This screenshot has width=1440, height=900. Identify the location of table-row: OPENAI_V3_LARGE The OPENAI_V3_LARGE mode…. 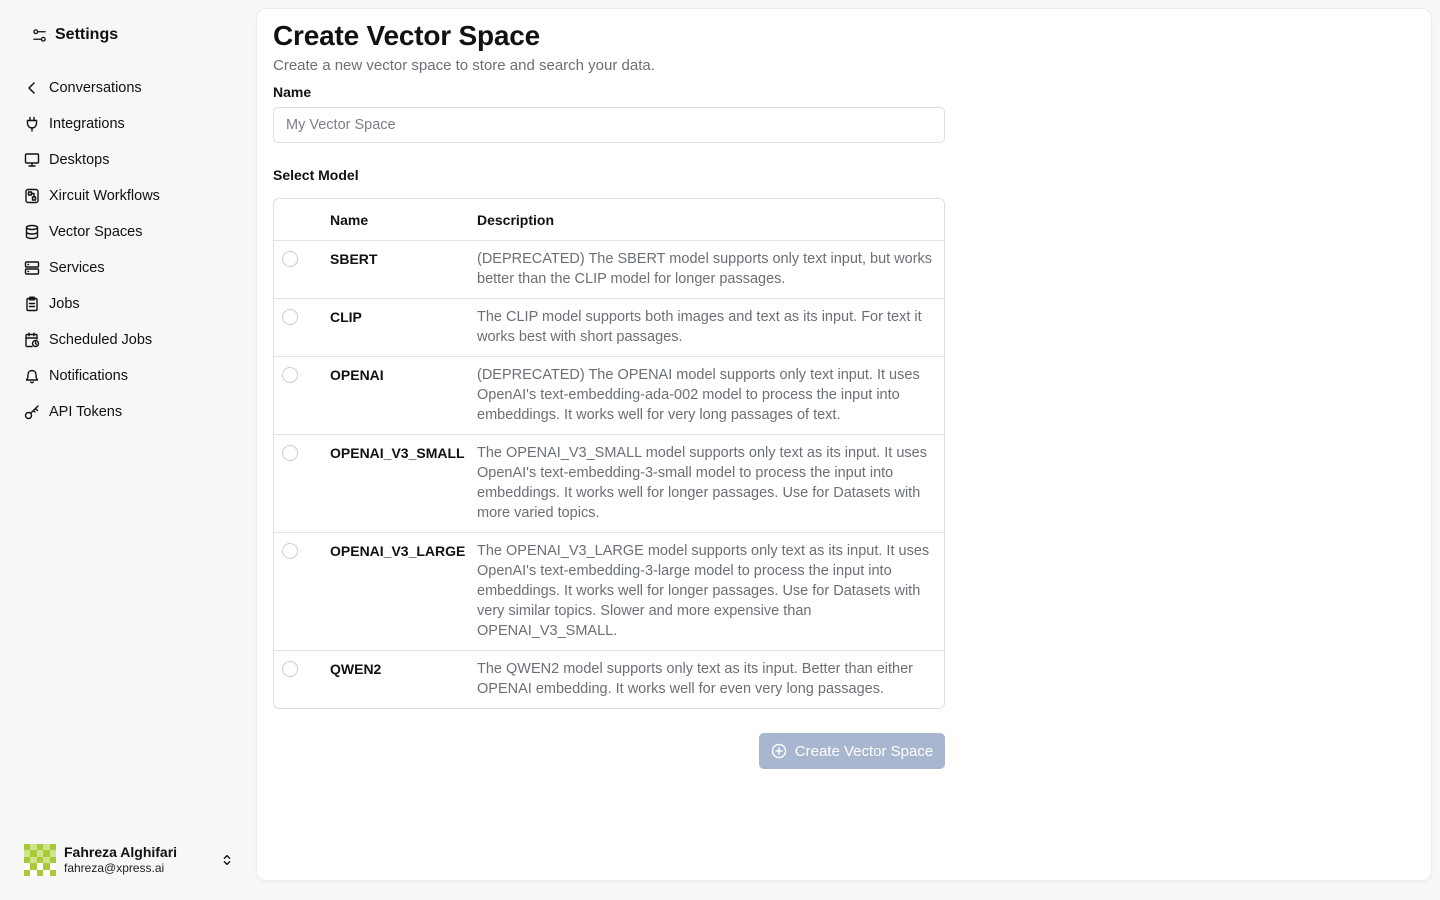
(609, 591).